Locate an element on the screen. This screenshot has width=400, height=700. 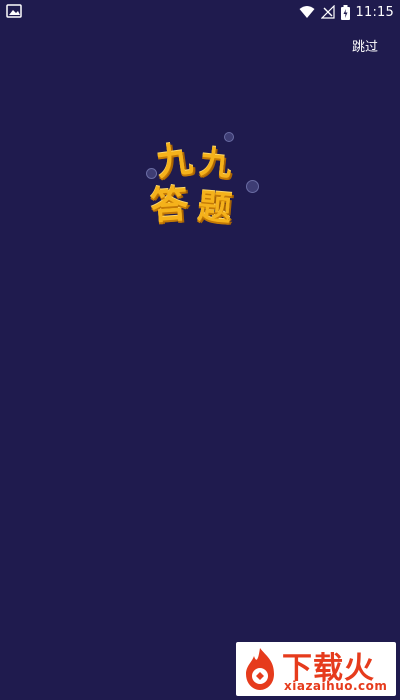
battery-charging-icon is located at coordinates (345, 12).